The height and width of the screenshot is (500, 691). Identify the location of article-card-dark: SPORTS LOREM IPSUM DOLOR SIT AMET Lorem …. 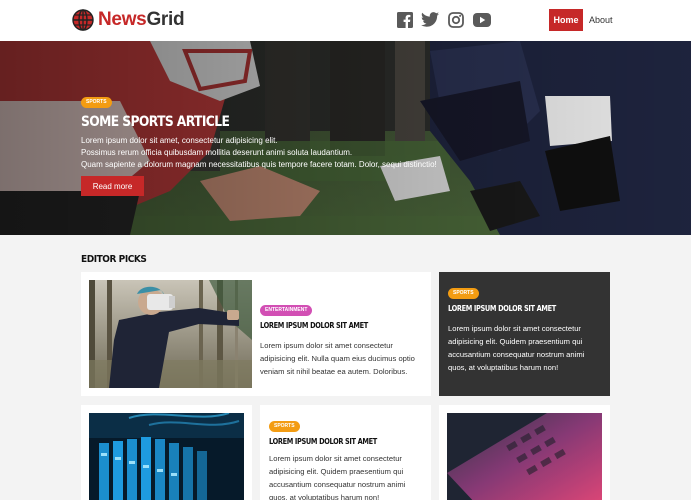
(524, 334).